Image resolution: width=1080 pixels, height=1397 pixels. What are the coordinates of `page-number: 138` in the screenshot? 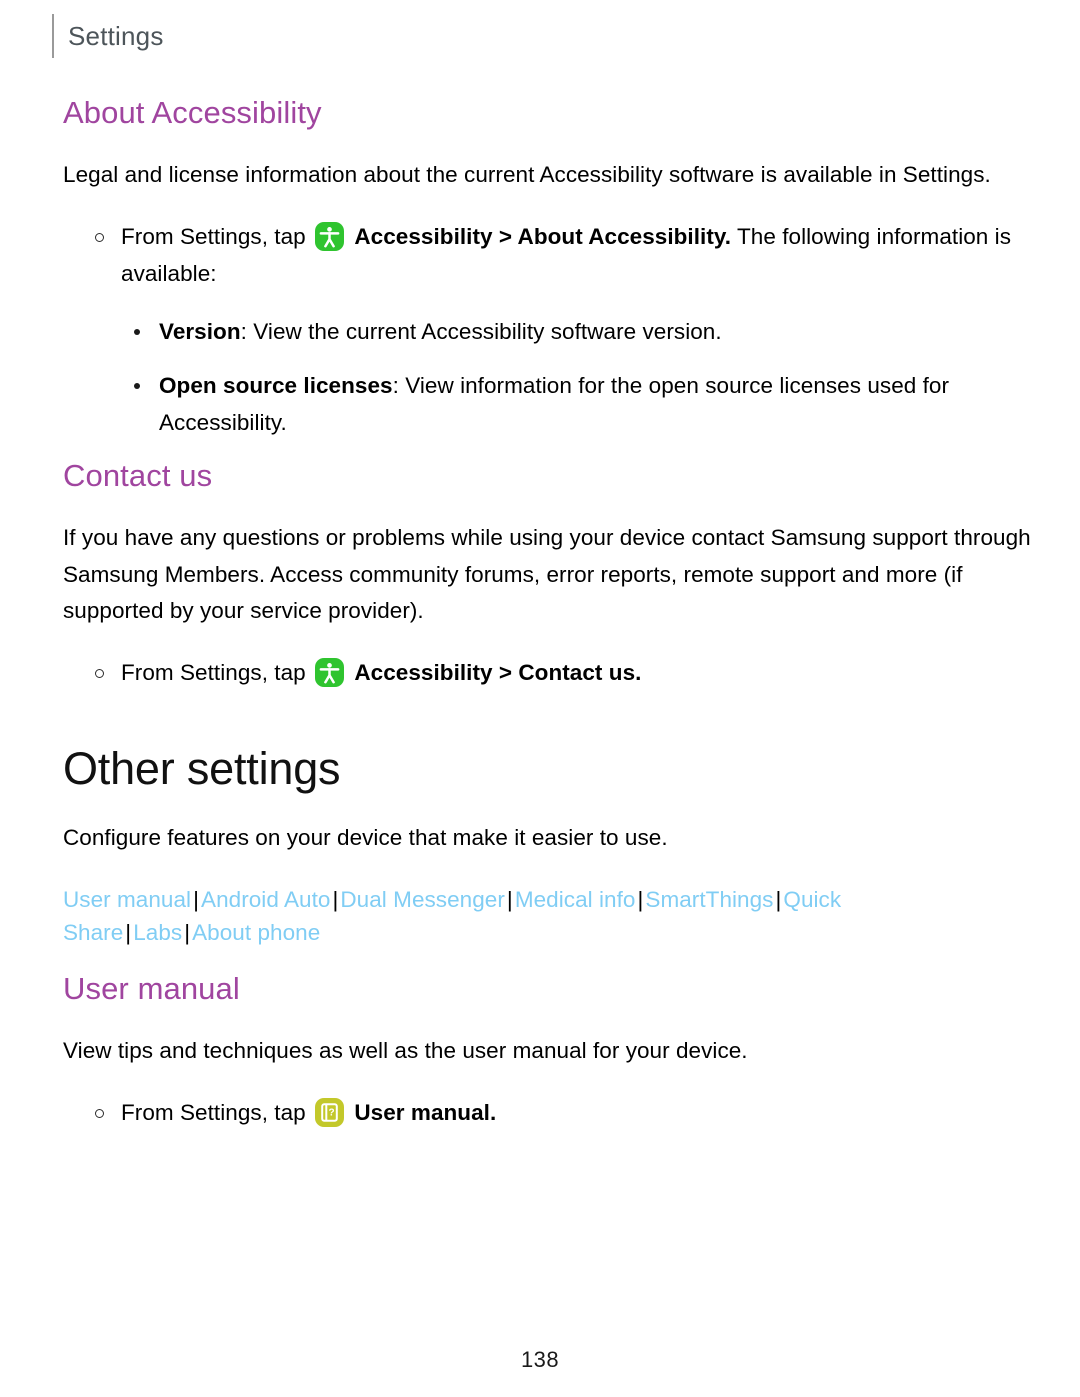 It's located at (540, 1359).